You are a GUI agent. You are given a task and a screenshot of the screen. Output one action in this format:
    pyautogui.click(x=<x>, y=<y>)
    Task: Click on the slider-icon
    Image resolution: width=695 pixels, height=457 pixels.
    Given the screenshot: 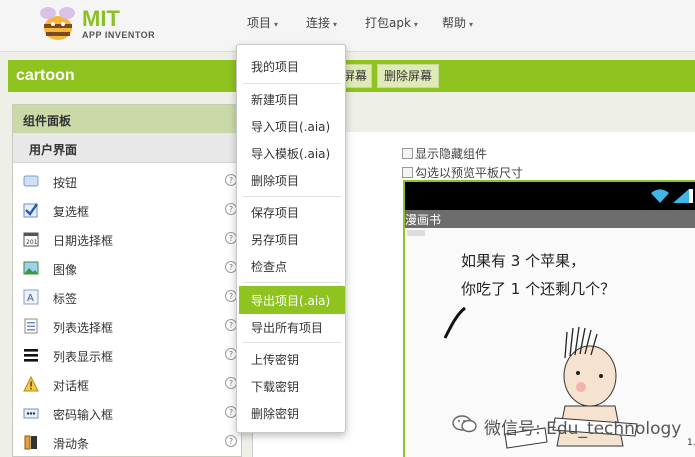 What is the action you would take?
    pyautogui.click(x=30, y=442)
    